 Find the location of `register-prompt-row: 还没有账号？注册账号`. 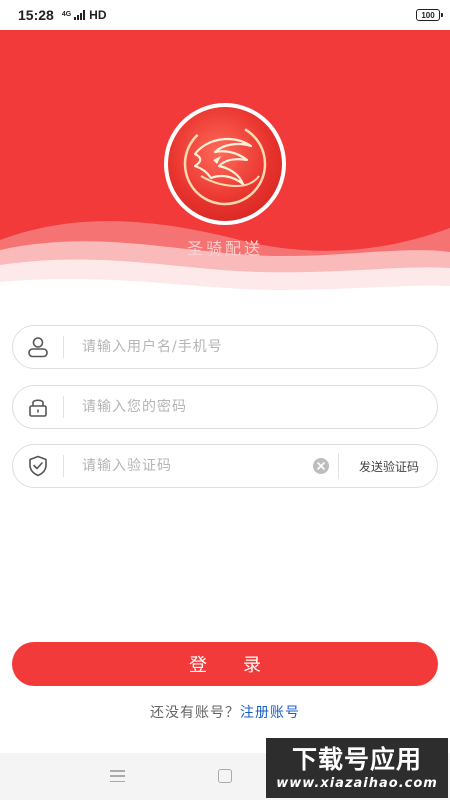

register-prompt-row: 还没有账号？注册账号 is located at coordinates (225, 712).